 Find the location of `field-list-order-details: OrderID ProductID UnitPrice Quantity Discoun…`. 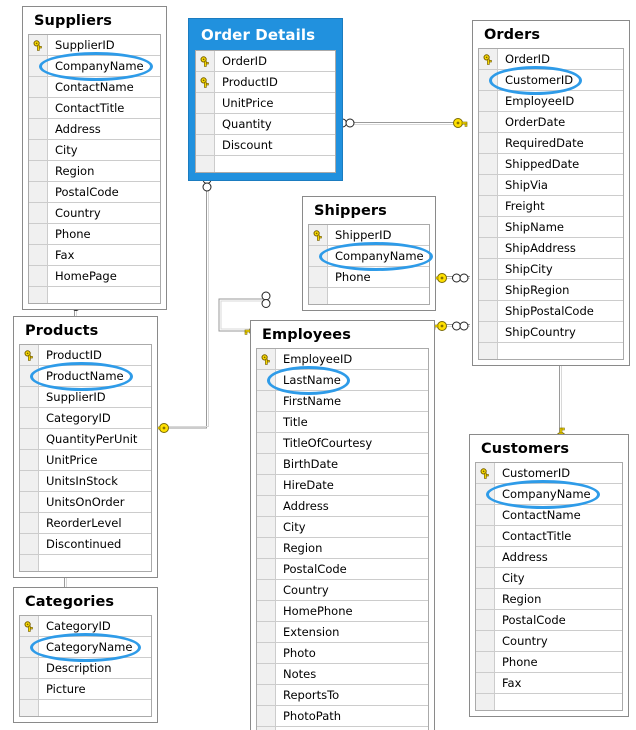

field-list-order-details: OrderID ProductID UnitPrice Quantity Discoun… is located at coordinates (265, 111).